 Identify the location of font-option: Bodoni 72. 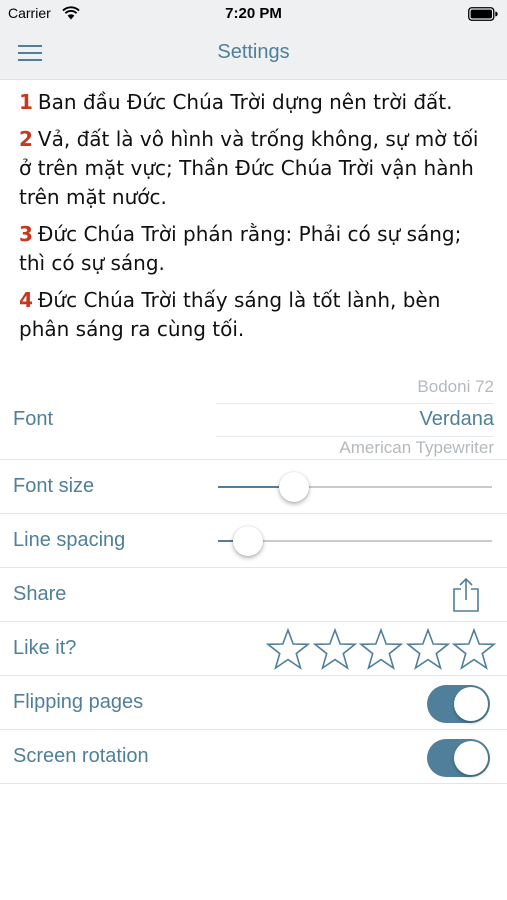
(455, 387).